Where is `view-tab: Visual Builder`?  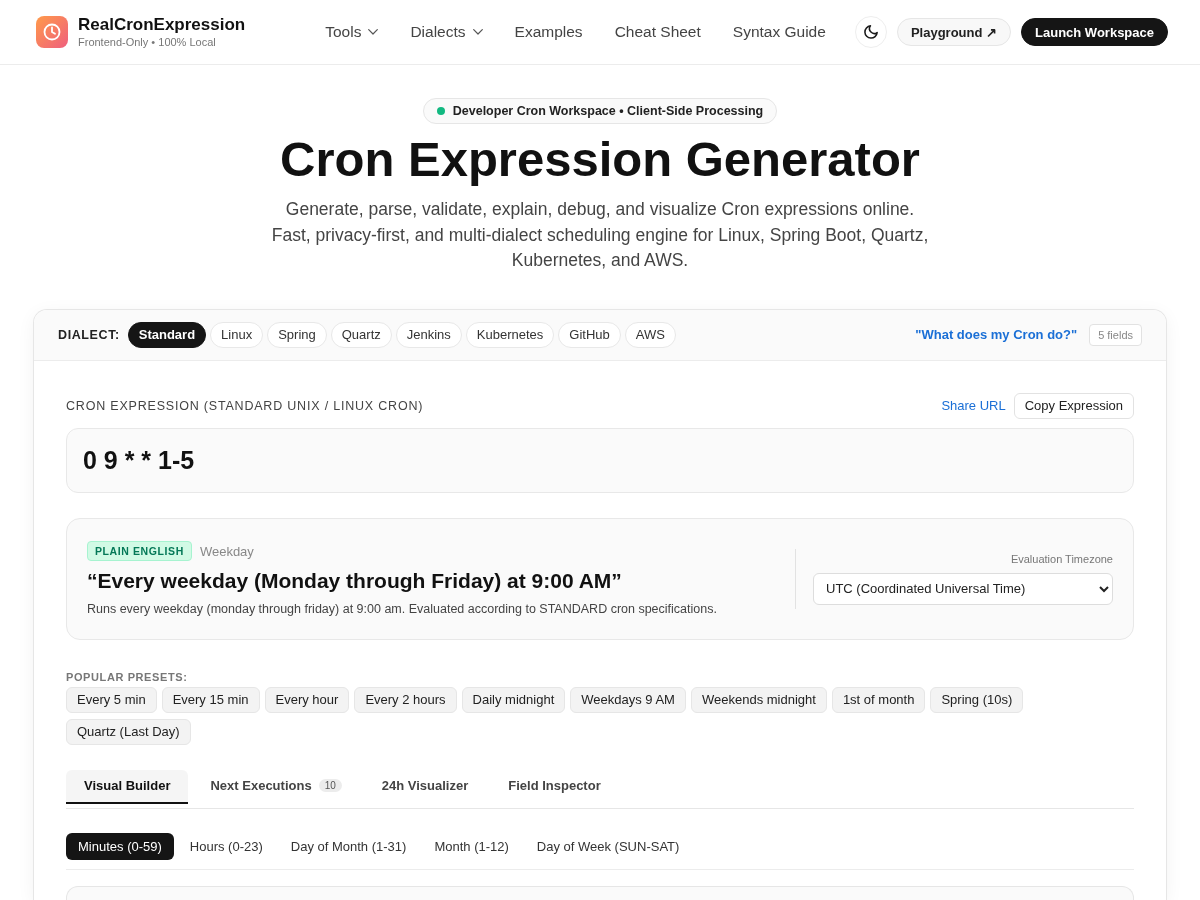 view-tab: Visual Builder is located at coordinates (127, 786).